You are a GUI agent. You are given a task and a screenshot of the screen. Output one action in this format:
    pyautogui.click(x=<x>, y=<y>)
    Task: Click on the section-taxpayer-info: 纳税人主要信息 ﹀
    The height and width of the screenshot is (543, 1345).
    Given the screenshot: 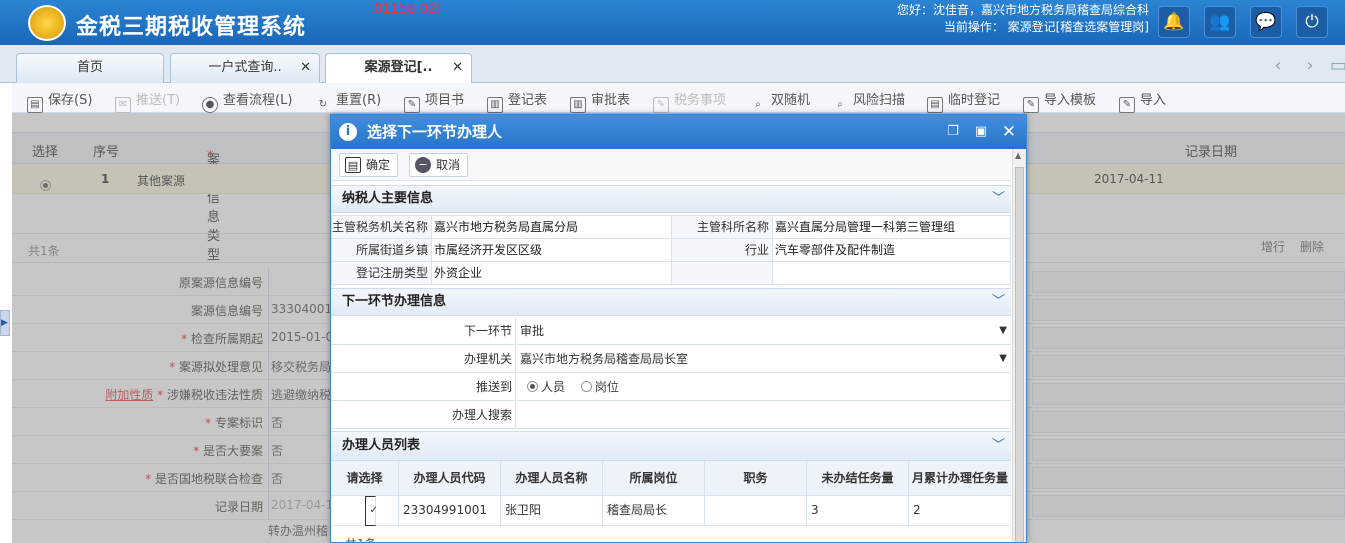 What is the action you would take?
    pyautogui.click(x=671, y=199)
    